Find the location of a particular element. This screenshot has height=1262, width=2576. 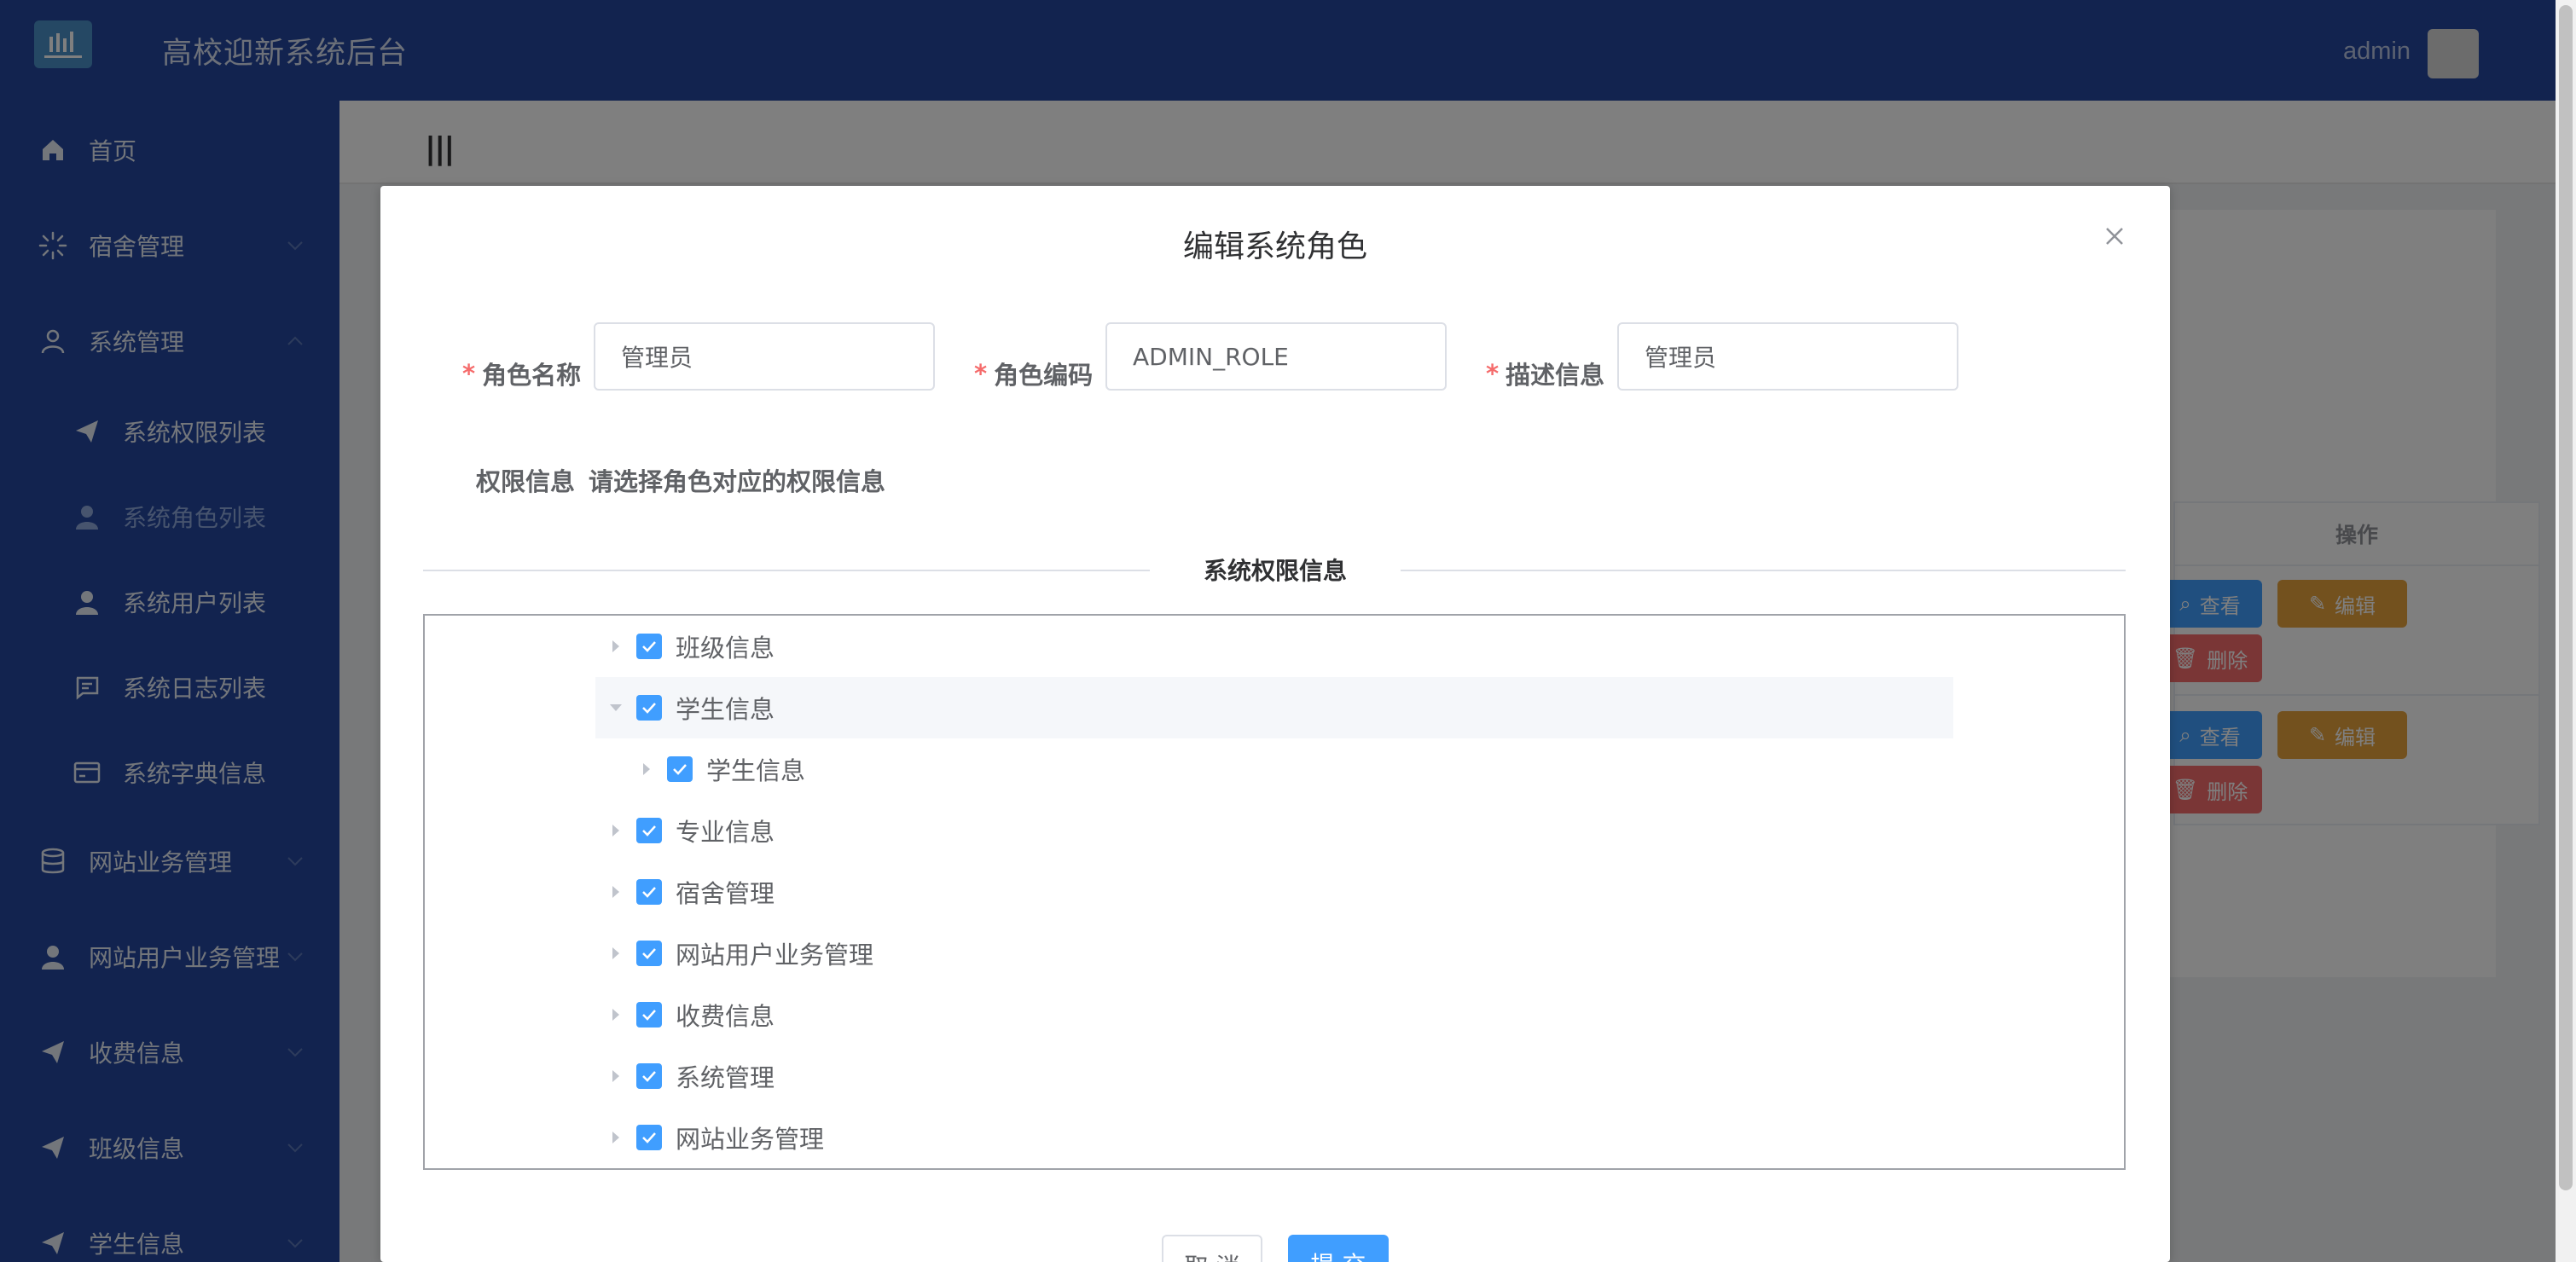

tree-node: 网站业务管理 is located at coordinates (1274, 1137).